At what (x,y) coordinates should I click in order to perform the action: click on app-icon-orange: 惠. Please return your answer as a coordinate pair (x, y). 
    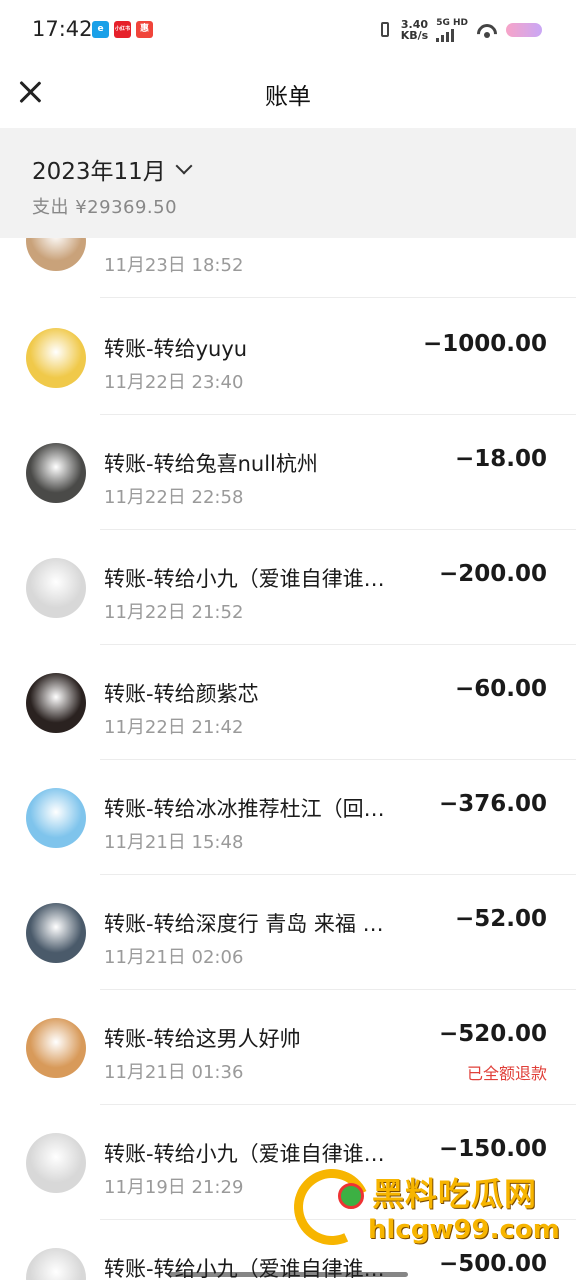
    Looking at the image, I should click on (144, 29).